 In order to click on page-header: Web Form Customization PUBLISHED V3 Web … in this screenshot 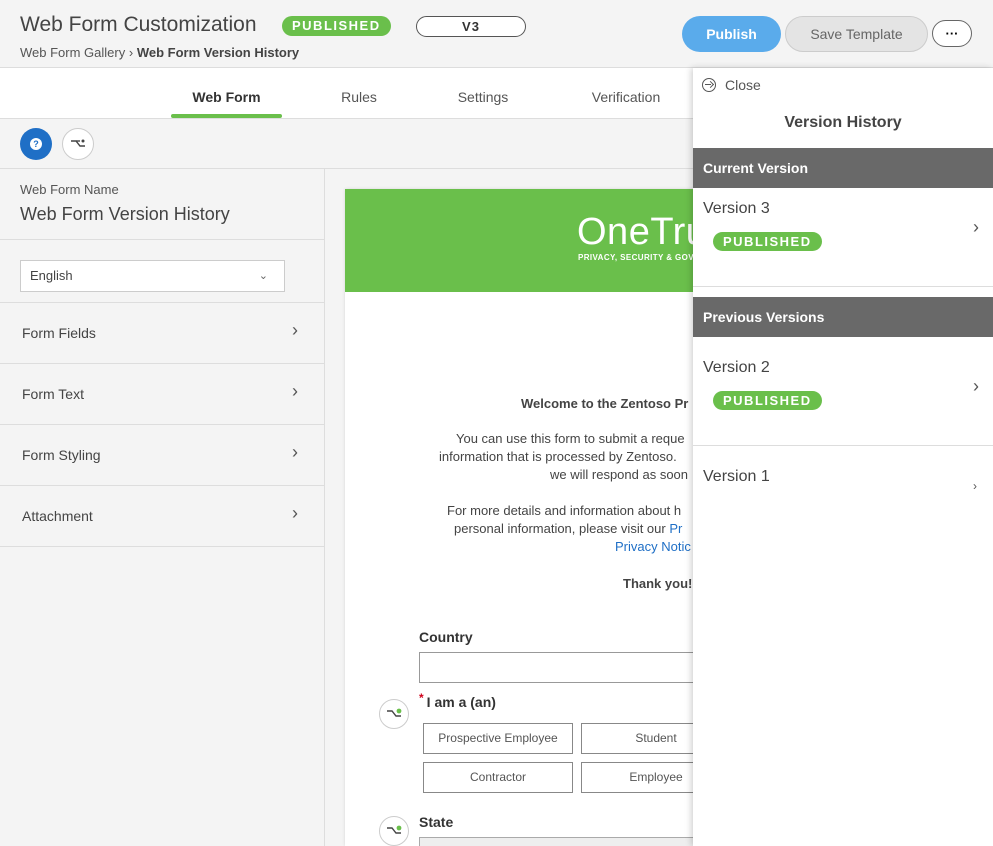, I will do `click(496, 34)`.